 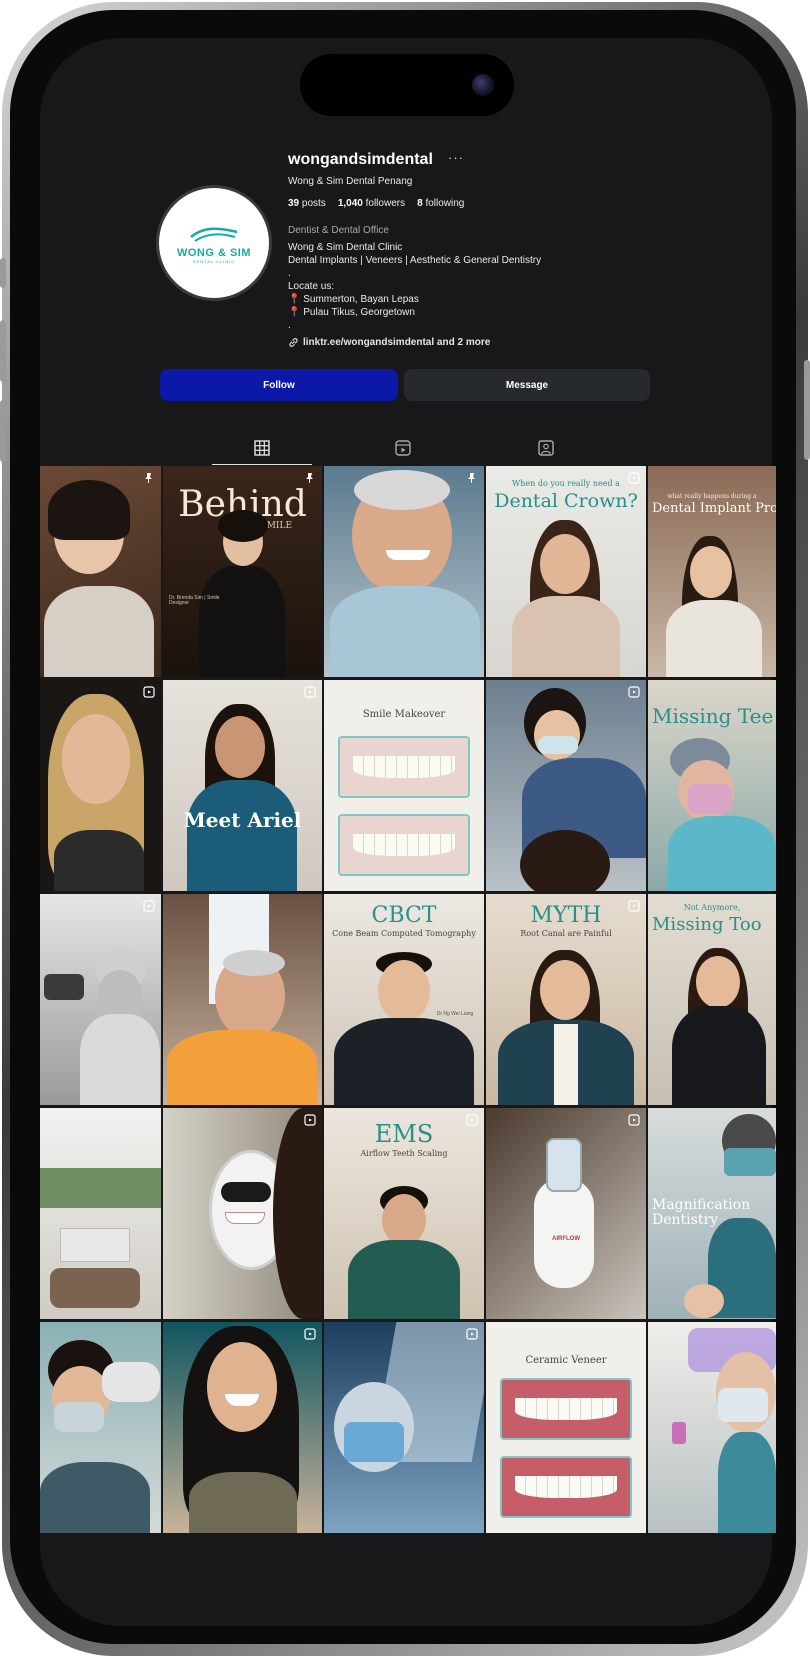 What do you see at coordinates (242, 820) in the screenshot?
I see `post-caption: Meet Ariel` at bounding box center [242, 820].